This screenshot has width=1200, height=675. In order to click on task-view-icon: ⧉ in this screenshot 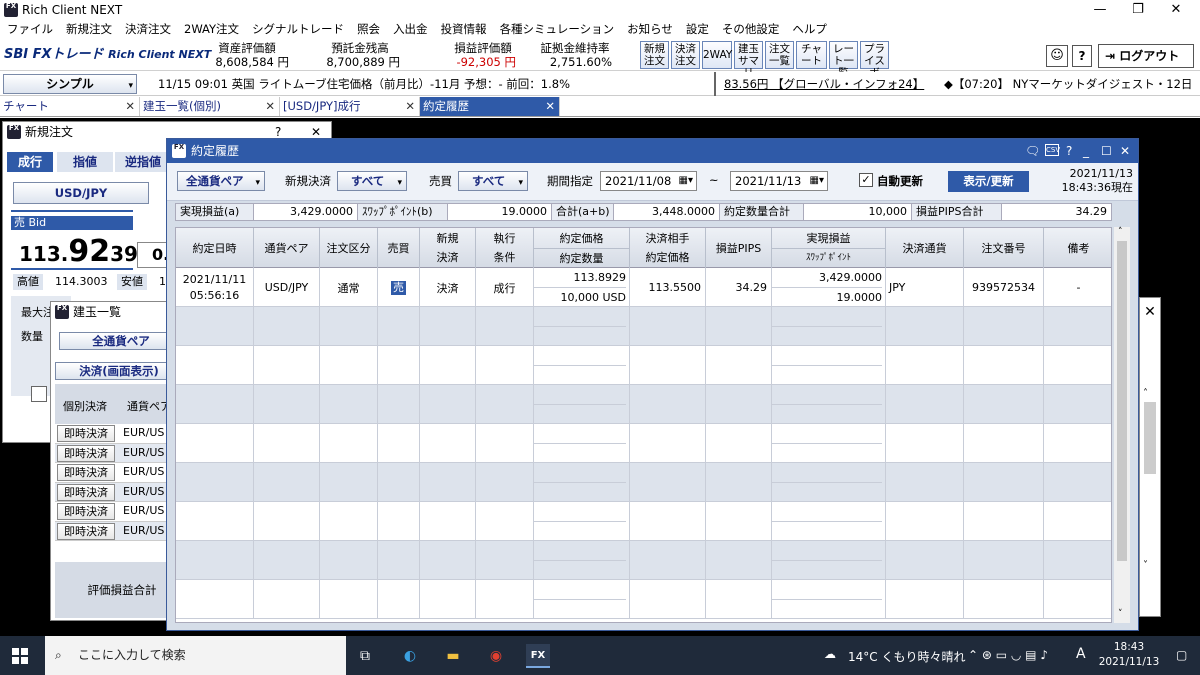, I will do `click(365, 656)`.